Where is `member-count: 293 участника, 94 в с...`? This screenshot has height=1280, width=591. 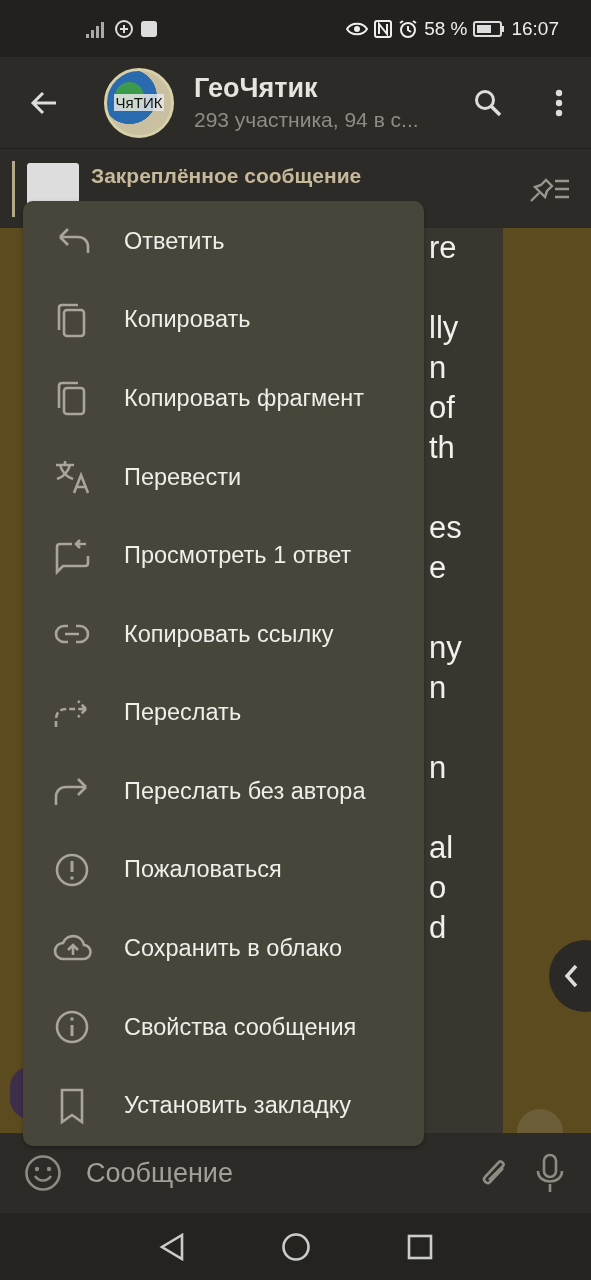 member-count: 293 участника, 94 в с... is located at coordinates (307, 120).